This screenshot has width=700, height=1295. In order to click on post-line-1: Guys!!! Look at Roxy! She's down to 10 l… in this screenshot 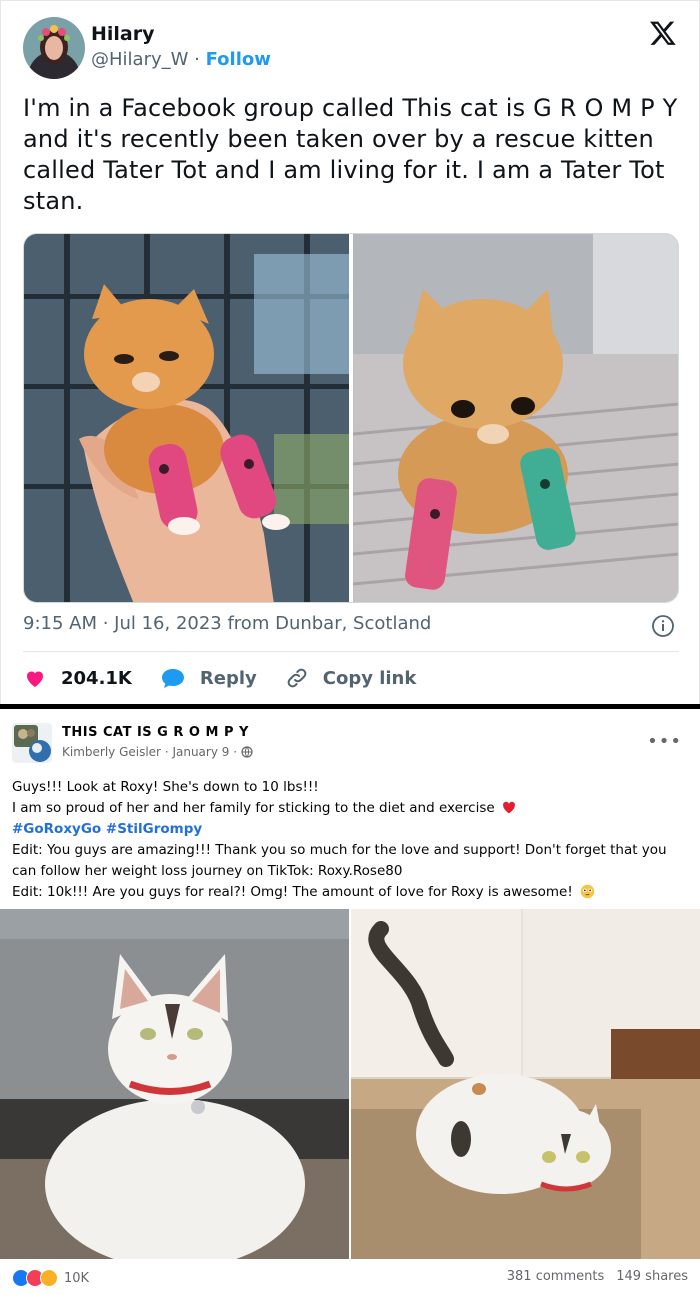, I will do `click(165, 787)`.